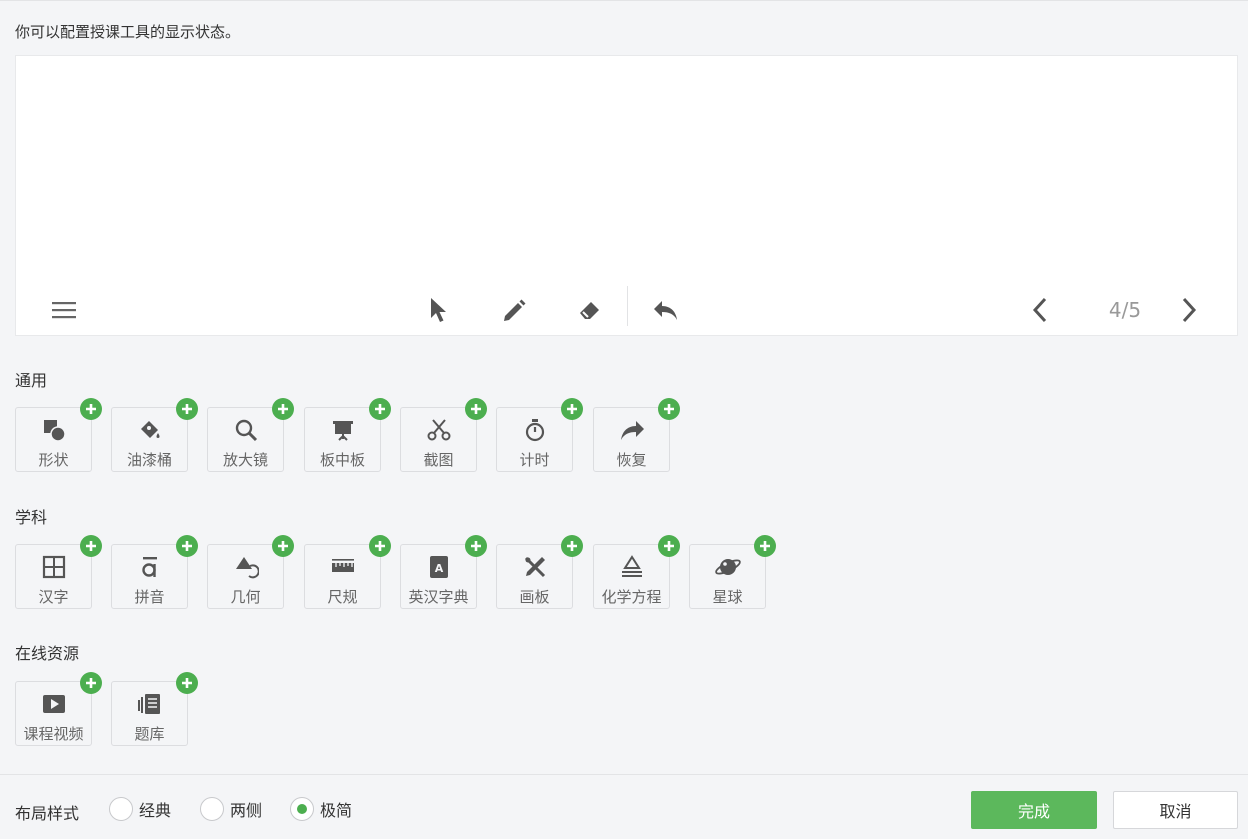 Image resolution: width=1248 pixels, height=839 pixels. What do you see at coordinates (31, 517) in the screenshot?
I see `section-title-subject: 学科` at bounding box center [31, 517].